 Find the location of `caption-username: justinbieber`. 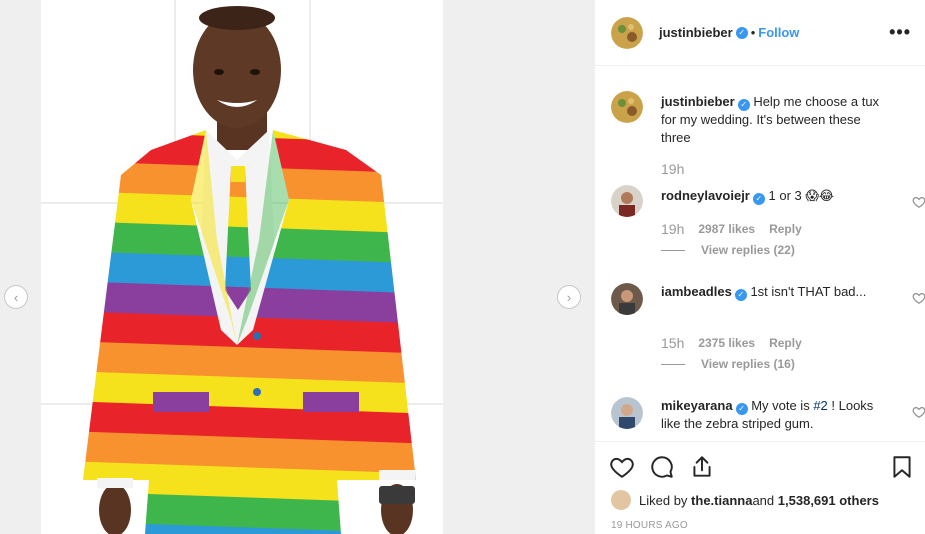

caption-username: justinbieber is located at coordinates (698, 101).